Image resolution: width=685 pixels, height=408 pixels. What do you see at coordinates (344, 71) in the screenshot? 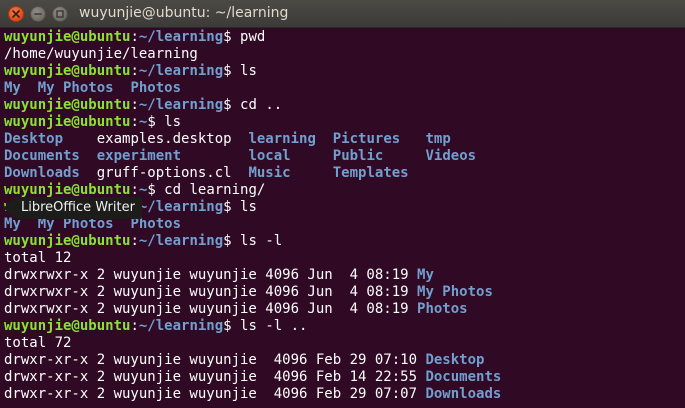
I see `terminal-line: wuyunjie@ubuntu:~/learning$ ls` at bounding box center [344, 71].